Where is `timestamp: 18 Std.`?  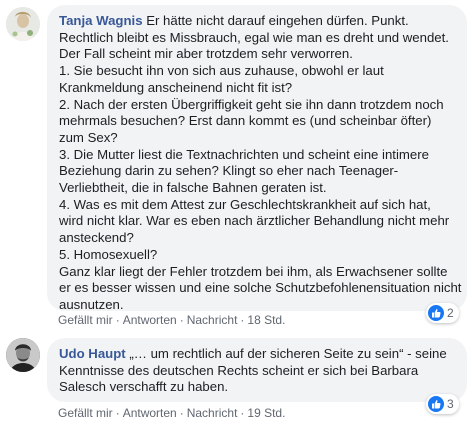 timestamp: 18 Std. is located at coordinates (266, 320).